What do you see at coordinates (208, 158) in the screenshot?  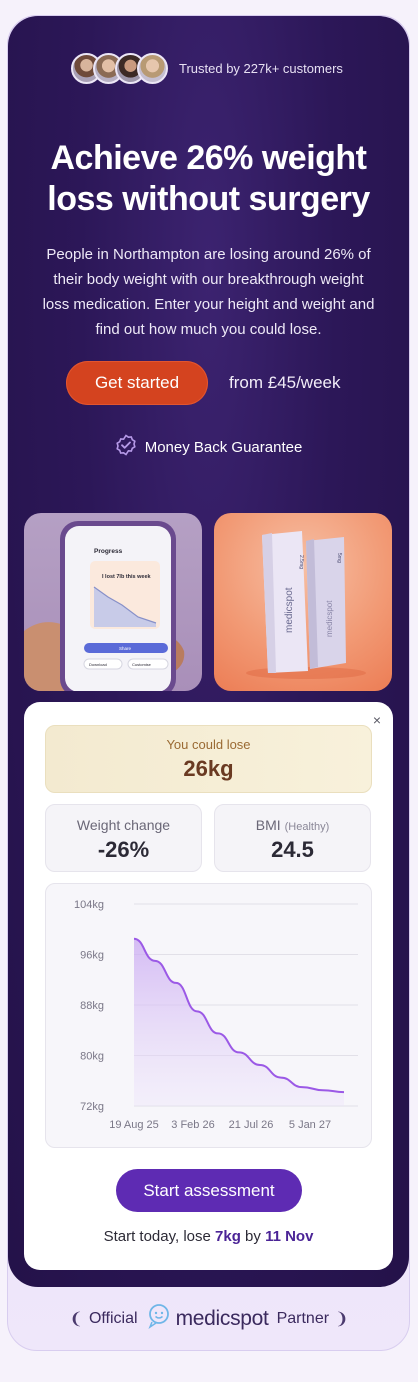 I see `title-line-1: Achieve 26% weight` at bounding box center [208, 158].